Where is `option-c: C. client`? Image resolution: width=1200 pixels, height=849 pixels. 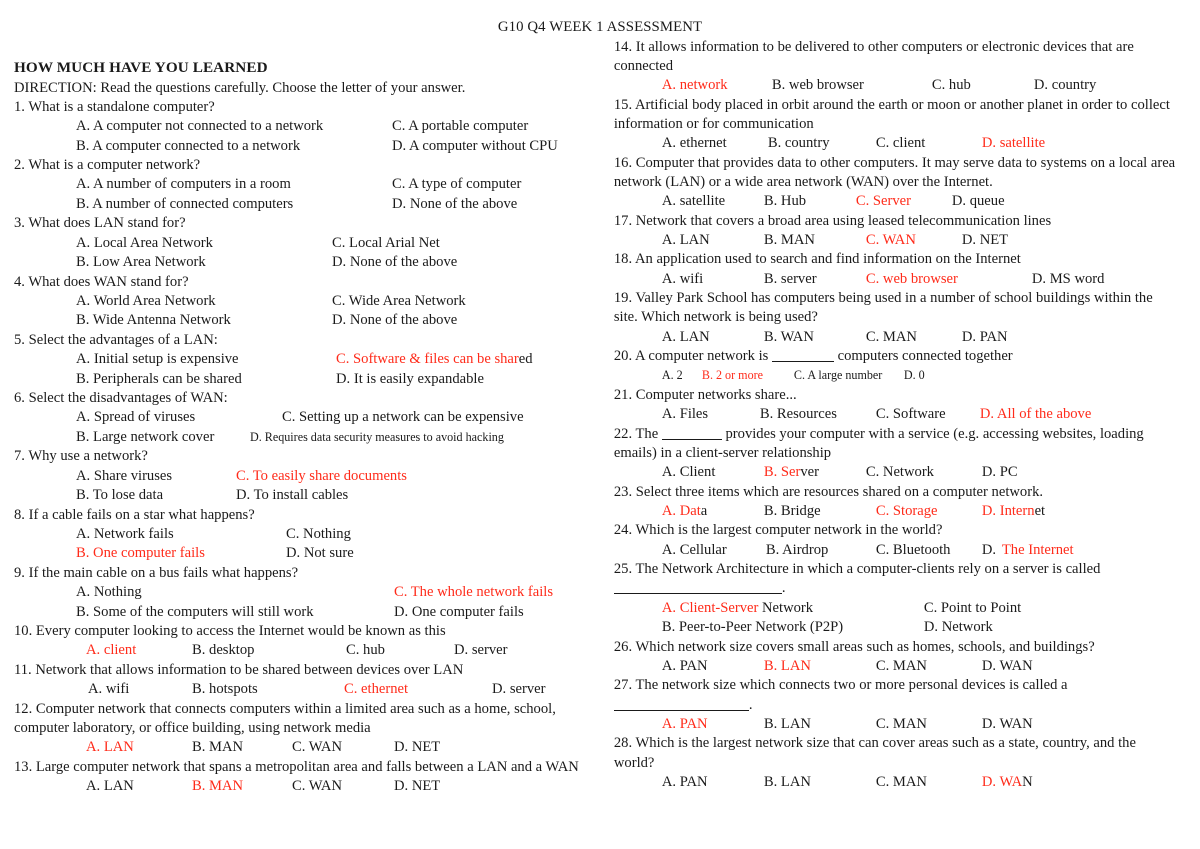 option-c: C. client is located at coordinates (900, 143).